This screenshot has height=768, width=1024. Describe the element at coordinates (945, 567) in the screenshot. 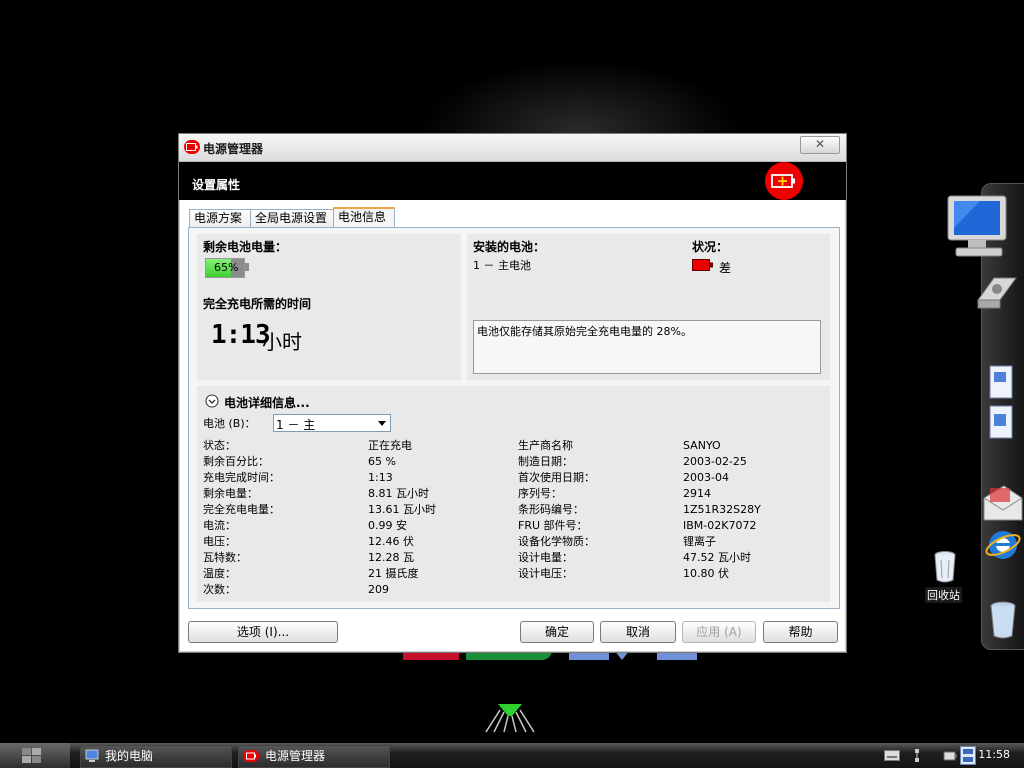

I see `recycle-bin-icon` at that location.